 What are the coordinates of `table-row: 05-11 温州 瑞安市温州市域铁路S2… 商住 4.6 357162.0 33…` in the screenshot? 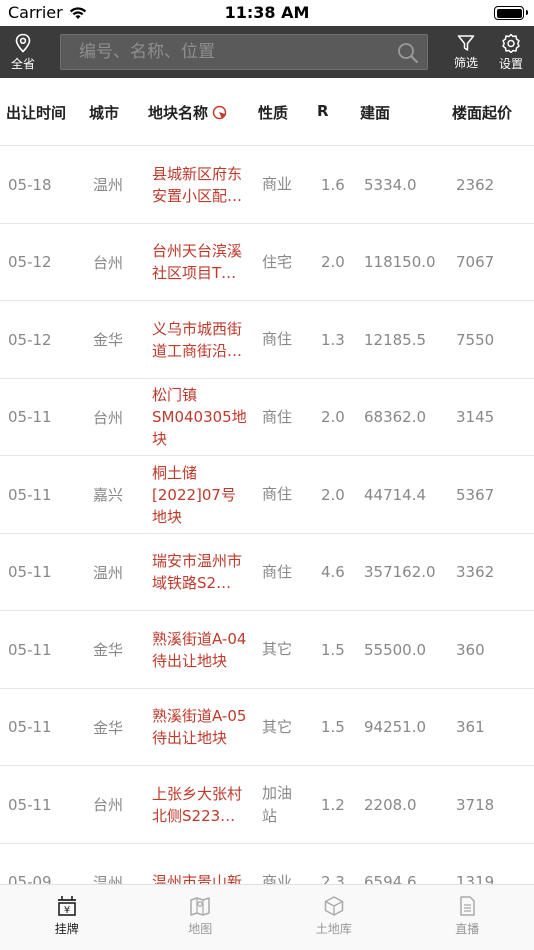 It's located at (267, 572).